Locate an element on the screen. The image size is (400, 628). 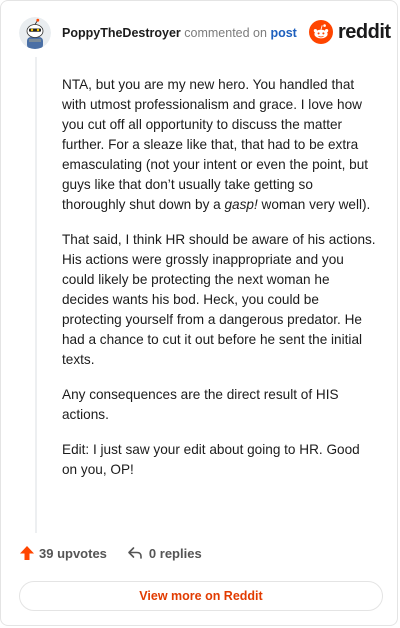
upvote-arrow-icon is located at coordinates (27, 553).